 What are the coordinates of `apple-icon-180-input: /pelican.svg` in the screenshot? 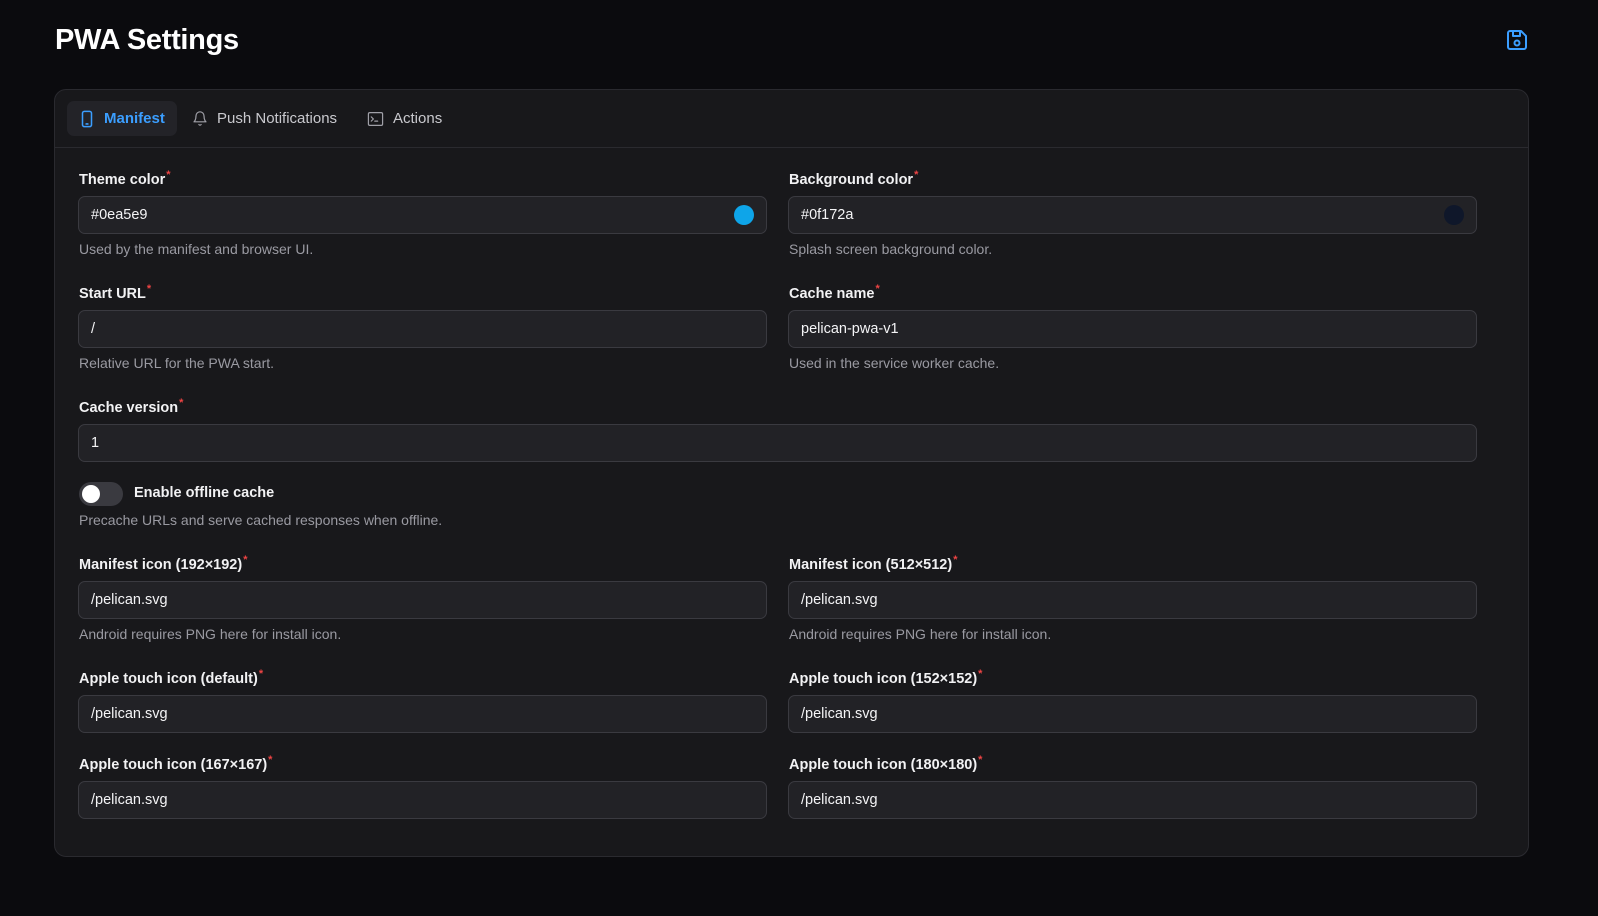 It's located at (1132, 800).